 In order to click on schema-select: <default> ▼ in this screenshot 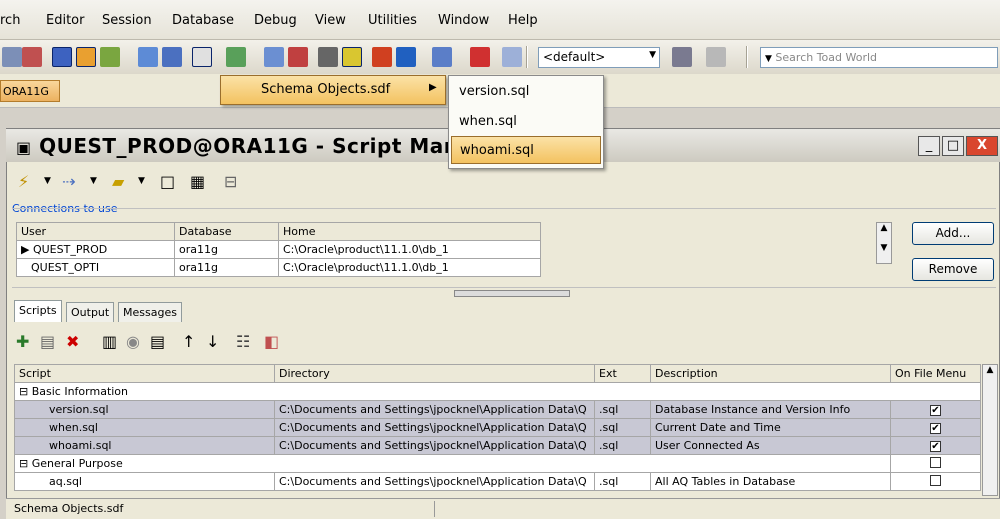, I will do `click(599, 57)`.